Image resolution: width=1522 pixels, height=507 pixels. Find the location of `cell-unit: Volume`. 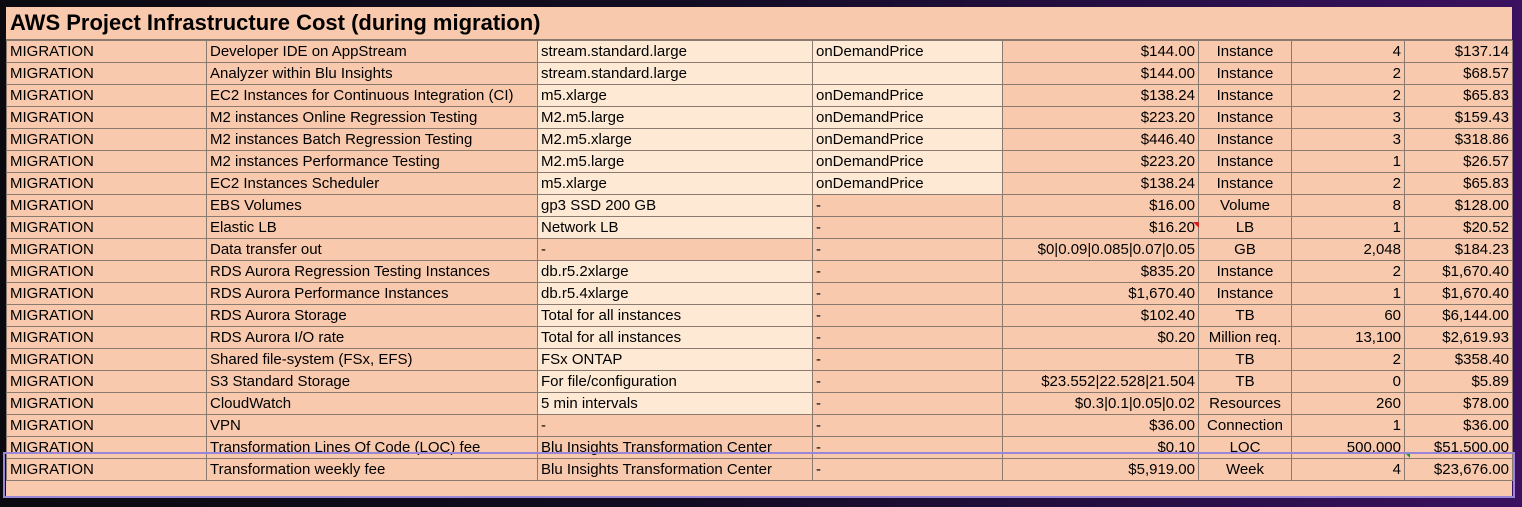

cell-unit: Volume is located at coordinates (1245, 205).